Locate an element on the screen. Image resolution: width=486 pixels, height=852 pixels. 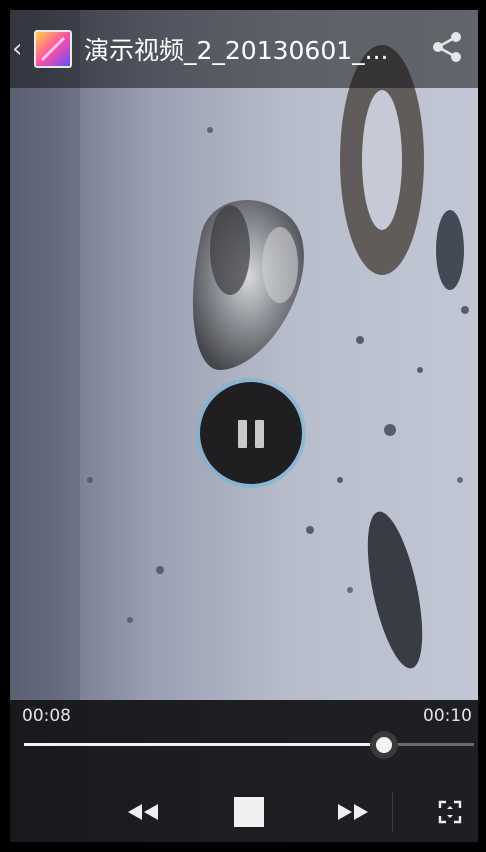
gallery-icon is located at coordinates (53, 49).